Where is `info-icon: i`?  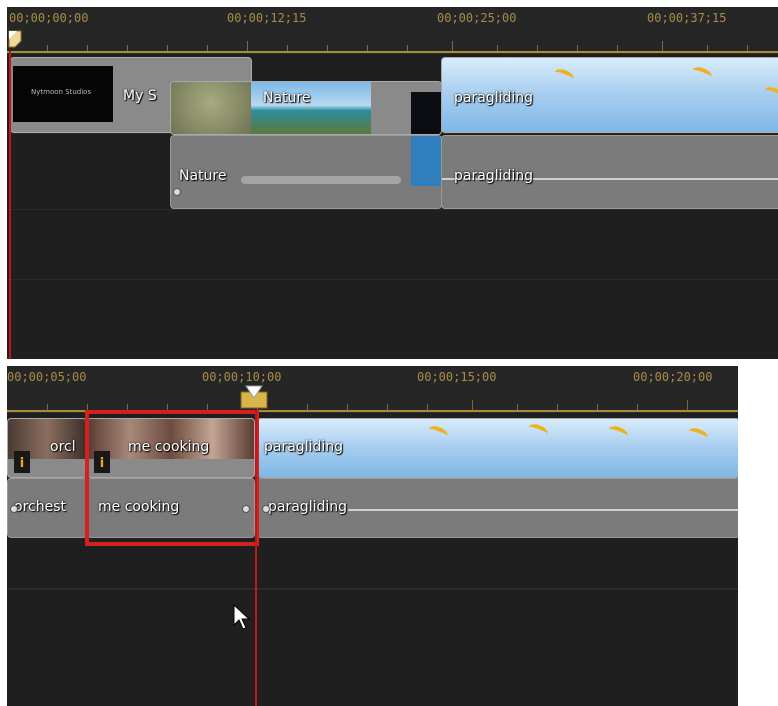 info-icon: i is located at coordinates (22, 462).